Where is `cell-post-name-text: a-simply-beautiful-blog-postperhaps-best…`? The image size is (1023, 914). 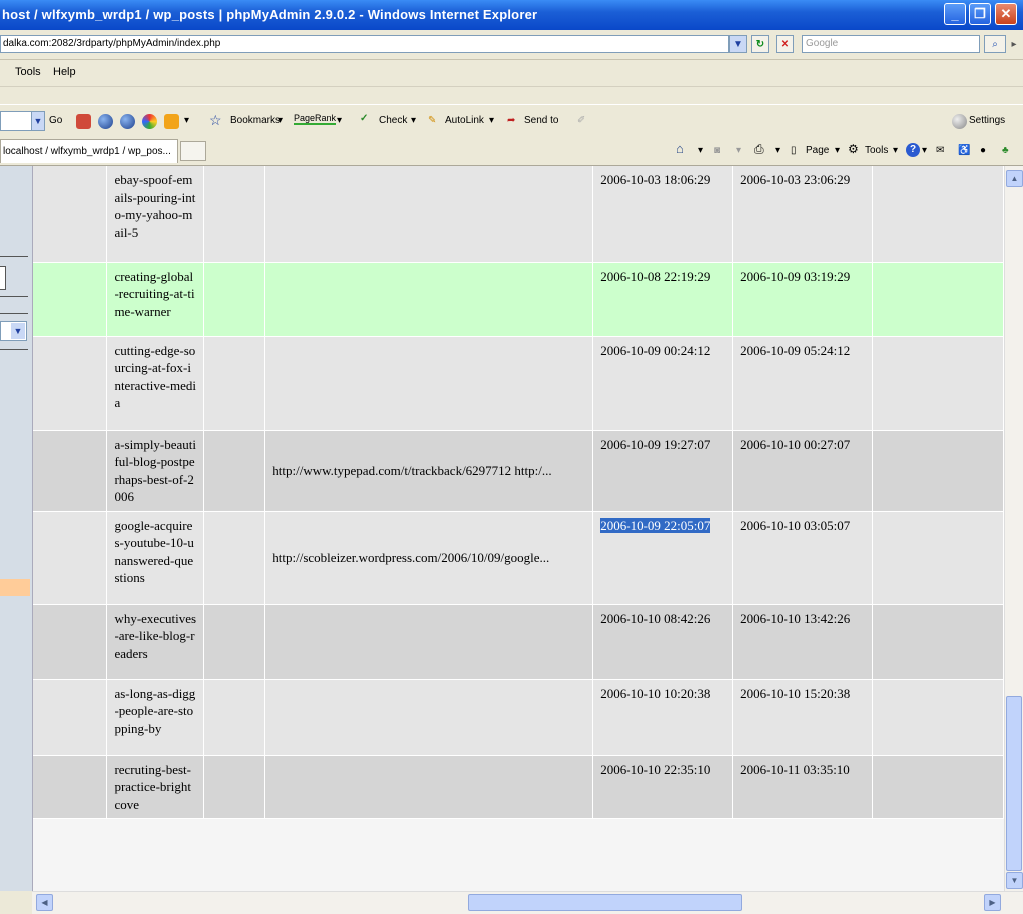 cell-post-name-text: a-simply-beautiful-blog-postperhaps-best… is located at coordinates (155, 470).